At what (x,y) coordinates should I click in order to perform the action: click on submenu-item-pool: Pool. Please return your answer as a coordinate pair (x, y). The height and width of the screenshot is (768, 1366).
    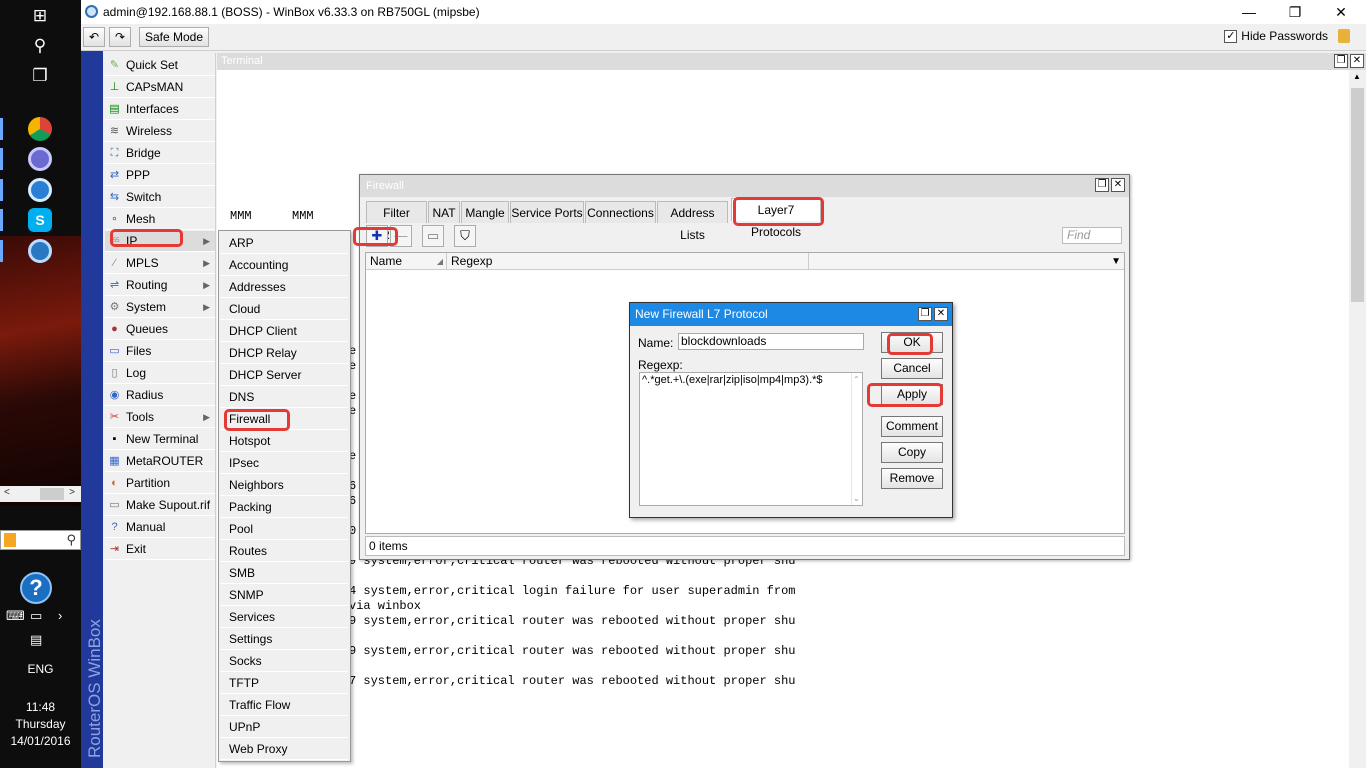
    Looking at the image, I should click on (284, 529).